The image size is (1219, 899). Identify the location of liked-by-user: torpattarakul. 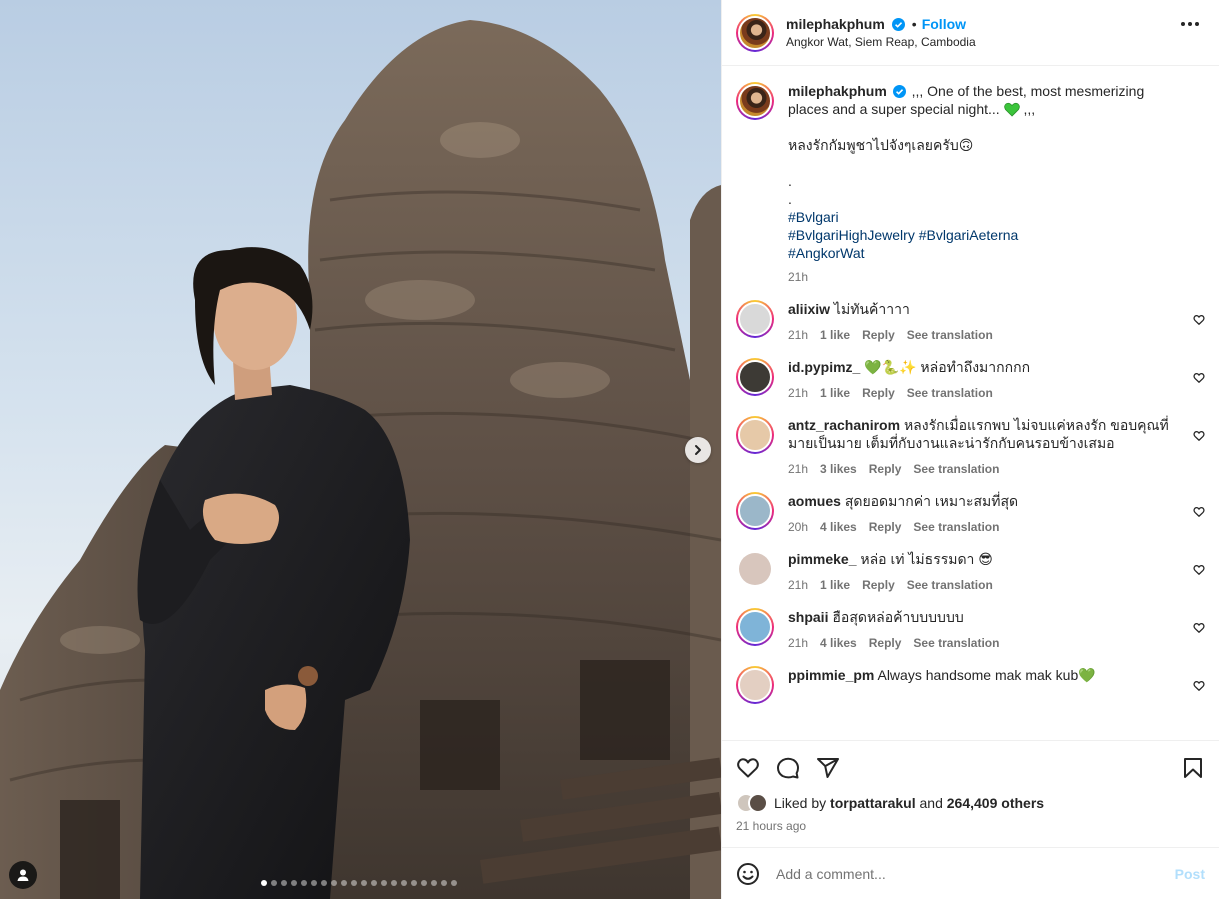
(873, 803).